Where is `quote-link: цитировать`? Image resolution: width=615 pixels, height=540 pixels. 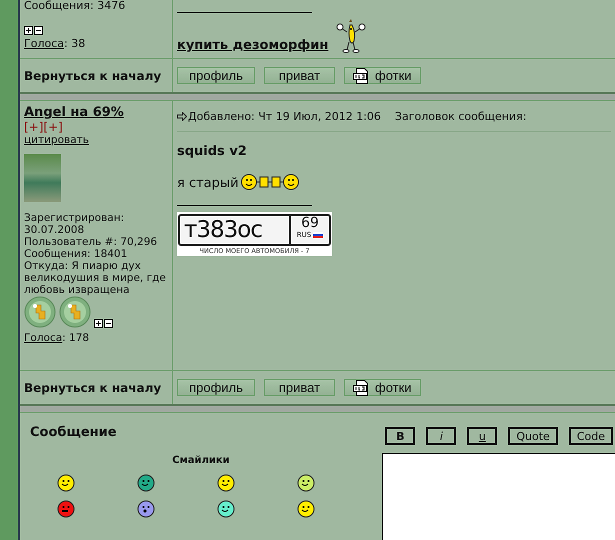 quote-link: цитировать is located at coordinates (96, 140).